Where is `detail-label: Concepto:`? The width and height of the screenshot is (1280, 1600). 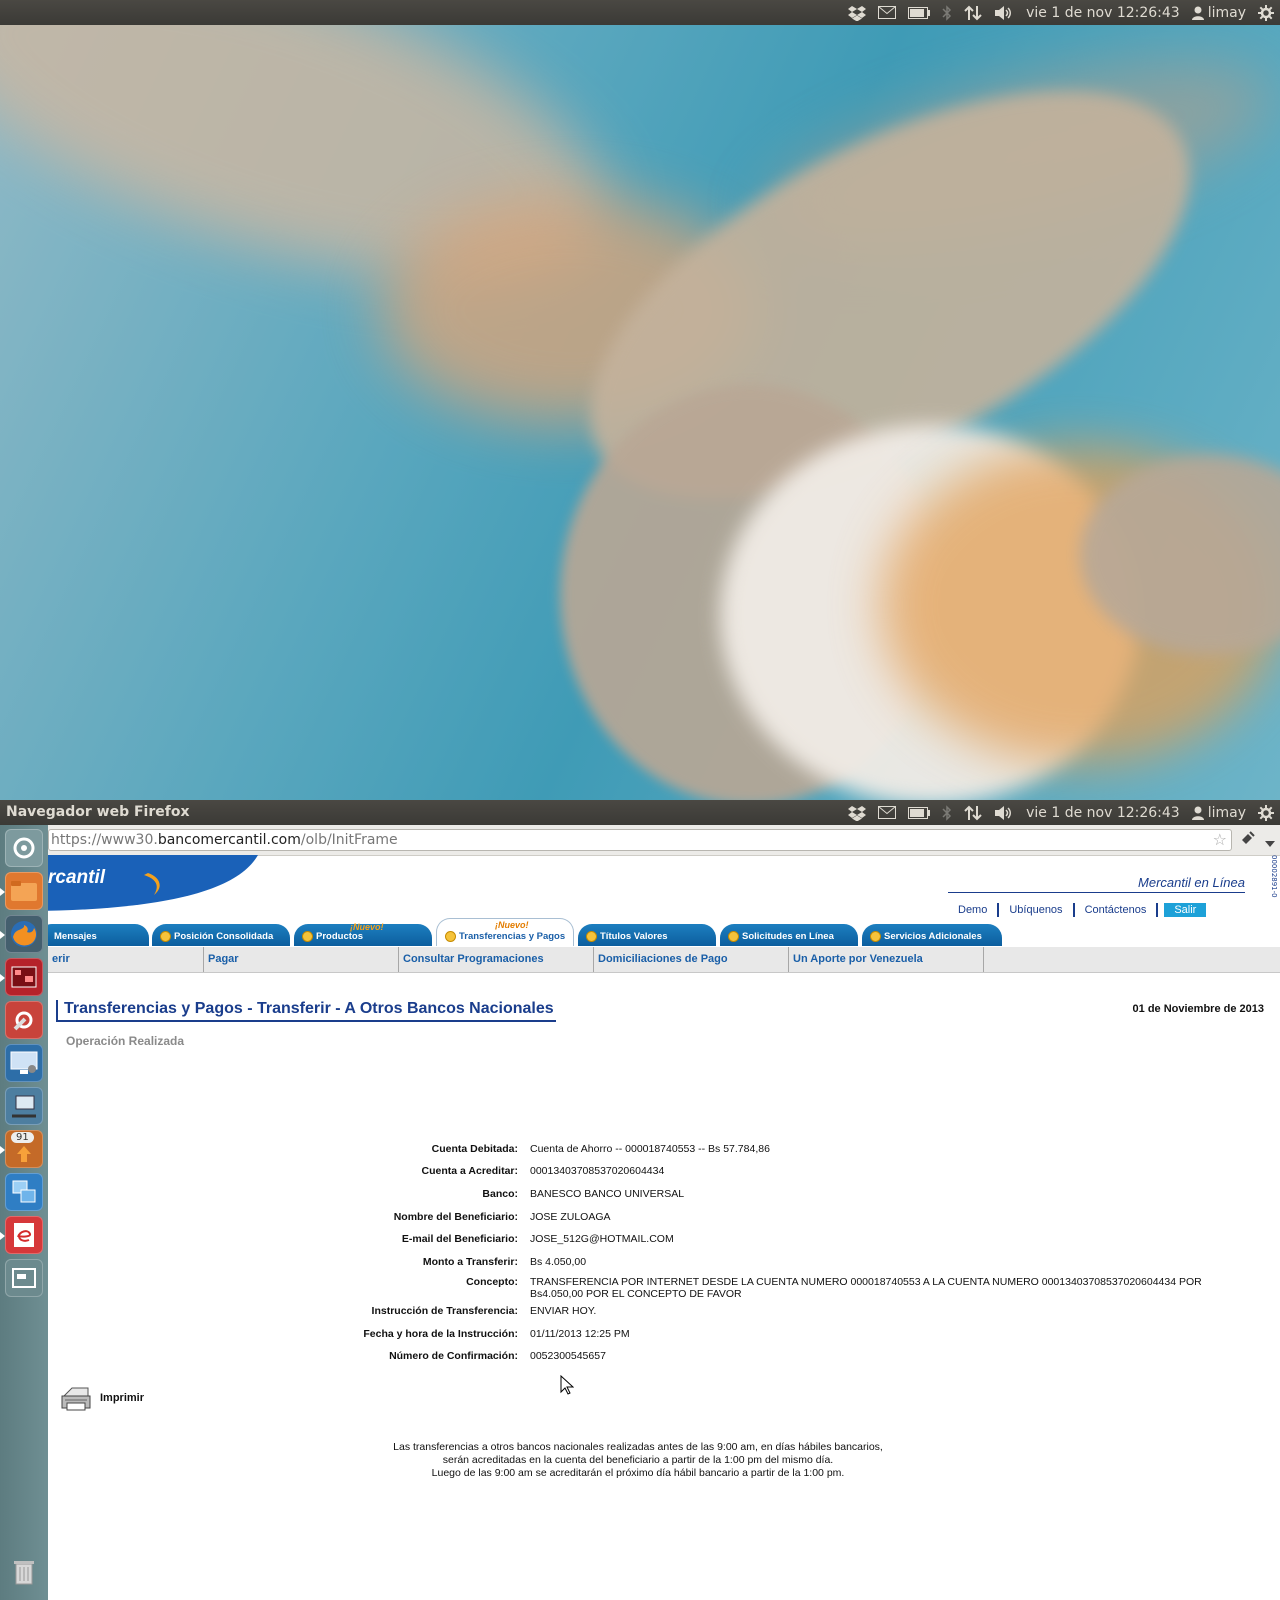 detail-label: Concepto: is located at coordinates (492, 1282).